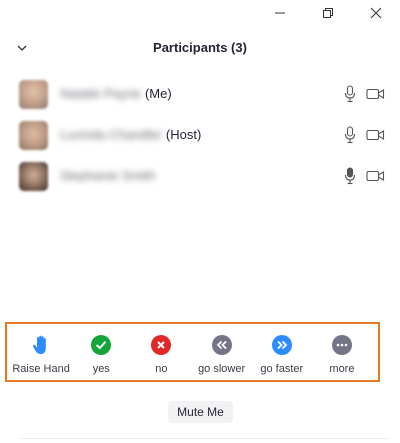 The image size is (400, 443). I want to click on raise-hand-icon, so click(41, 345).